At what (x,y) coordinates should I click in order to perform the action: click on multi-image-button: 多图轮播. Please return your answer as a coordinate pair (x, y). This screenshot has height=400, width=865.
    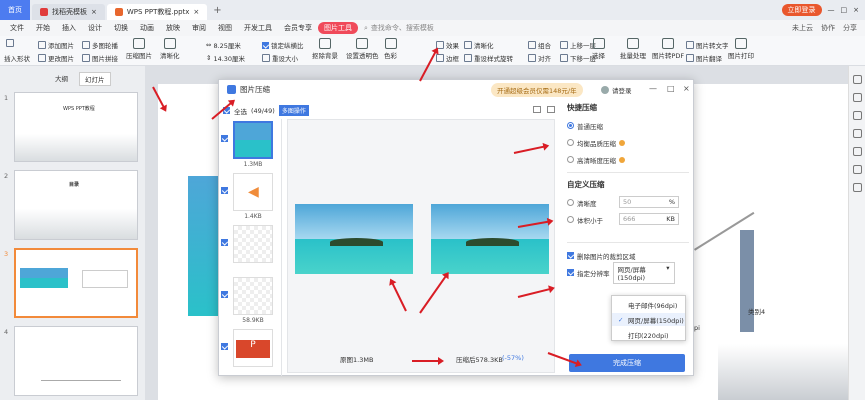
    Looking at the image, I should click on (100, 45).